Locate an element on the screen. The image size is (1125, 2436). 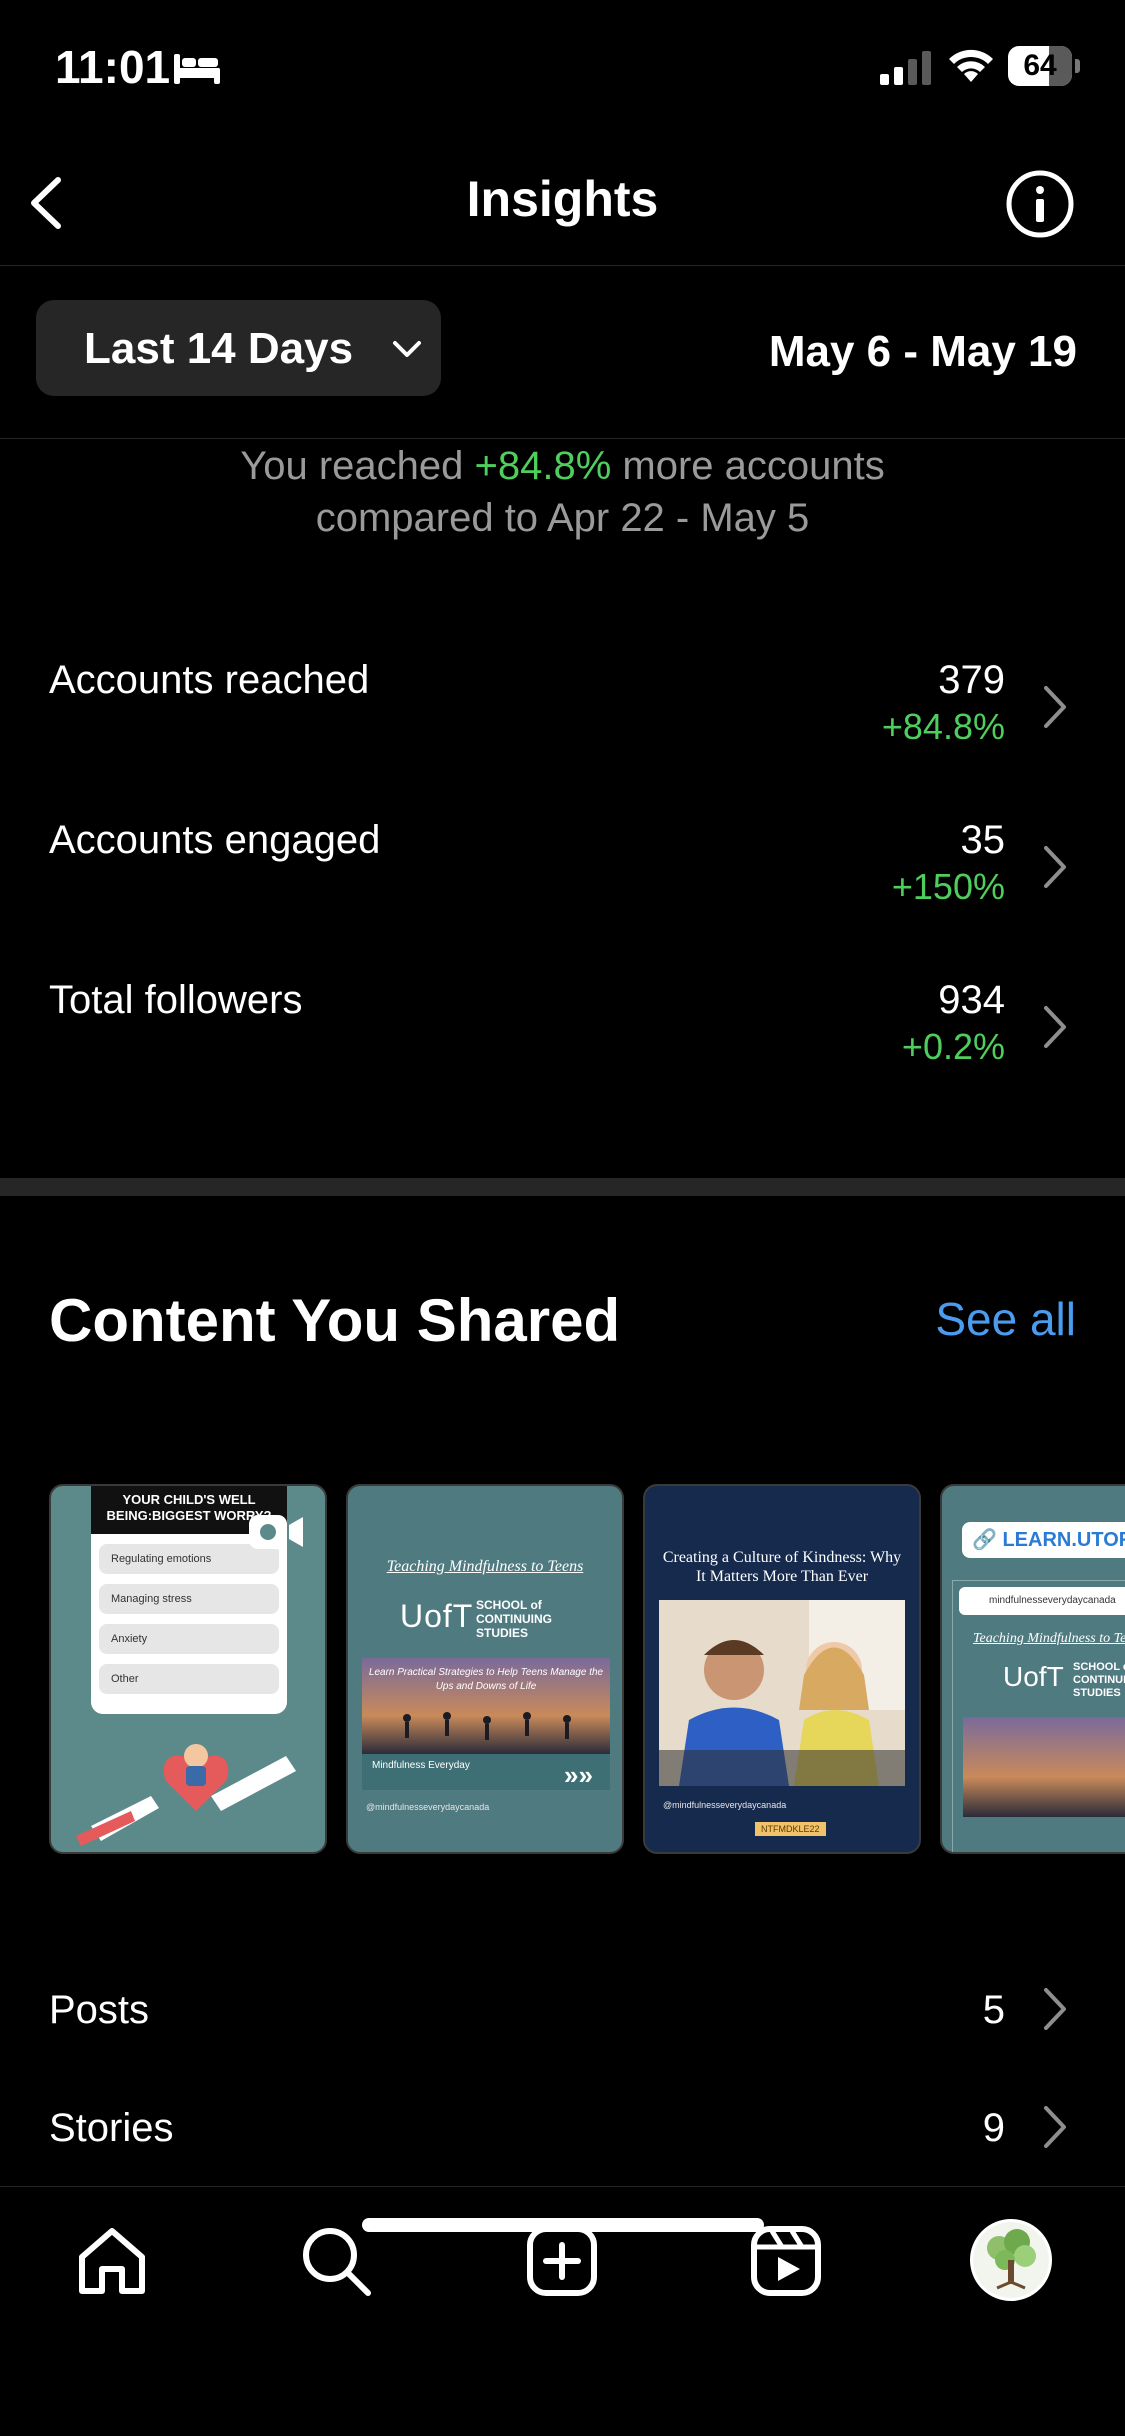
metric-label: Accounts engaged is located at coordinates (215, 840).